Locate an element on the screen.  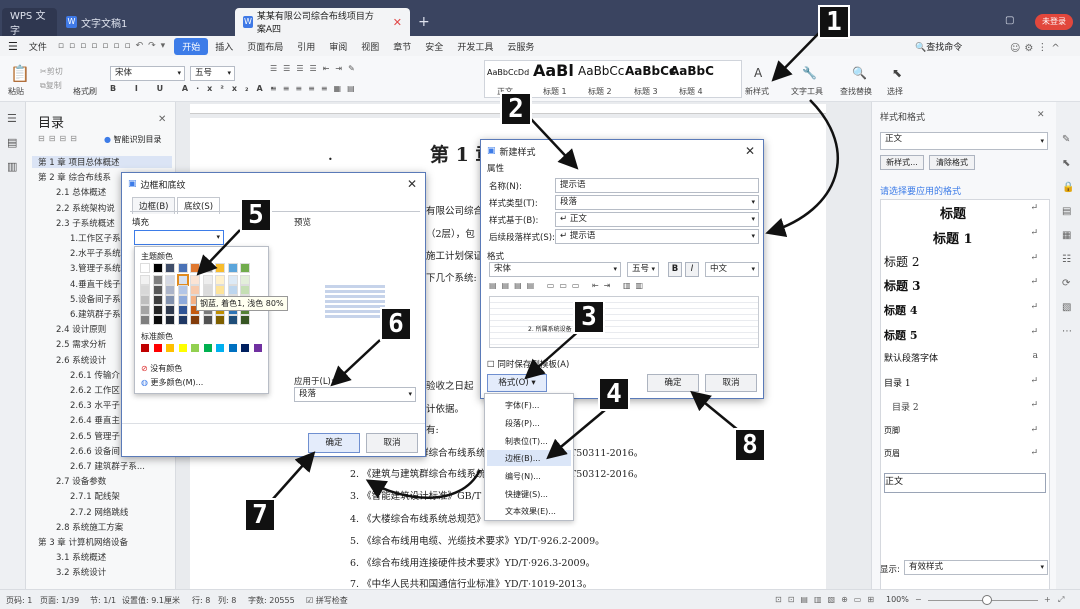
style-list-item: 标题 4 ↵ is located at coordinates (965, 312).